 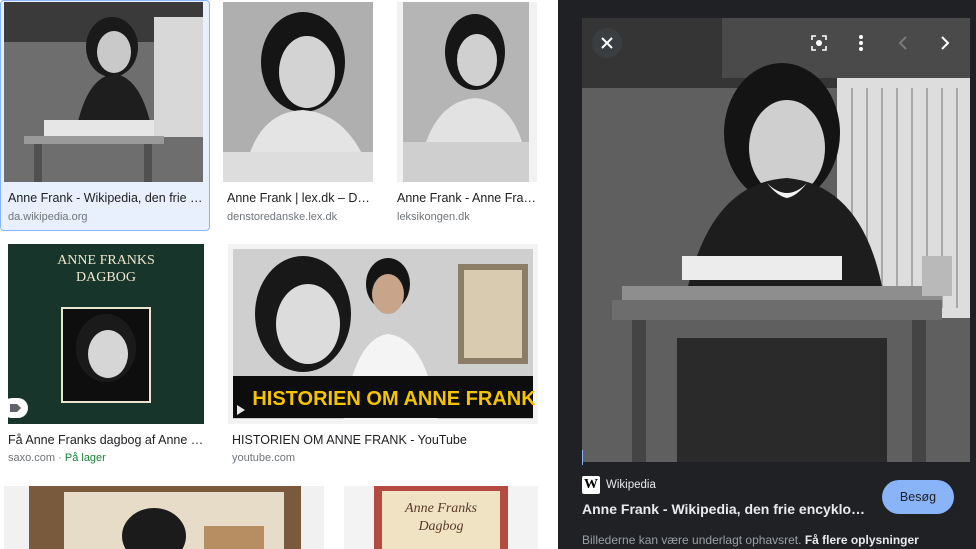 I want to click on more-vert-icon, so click(x=861, y=43).